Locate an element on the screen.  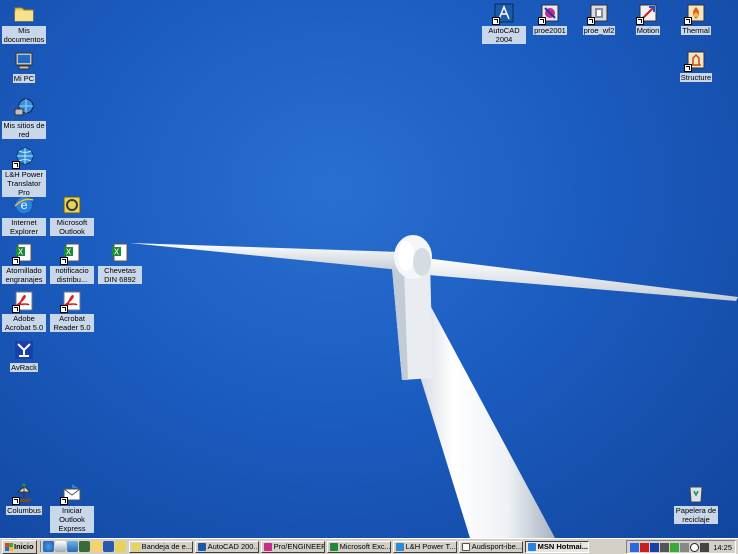
desktop-icon-internet-explorer: e Internet Explorer is located at coordinates (24, 215).